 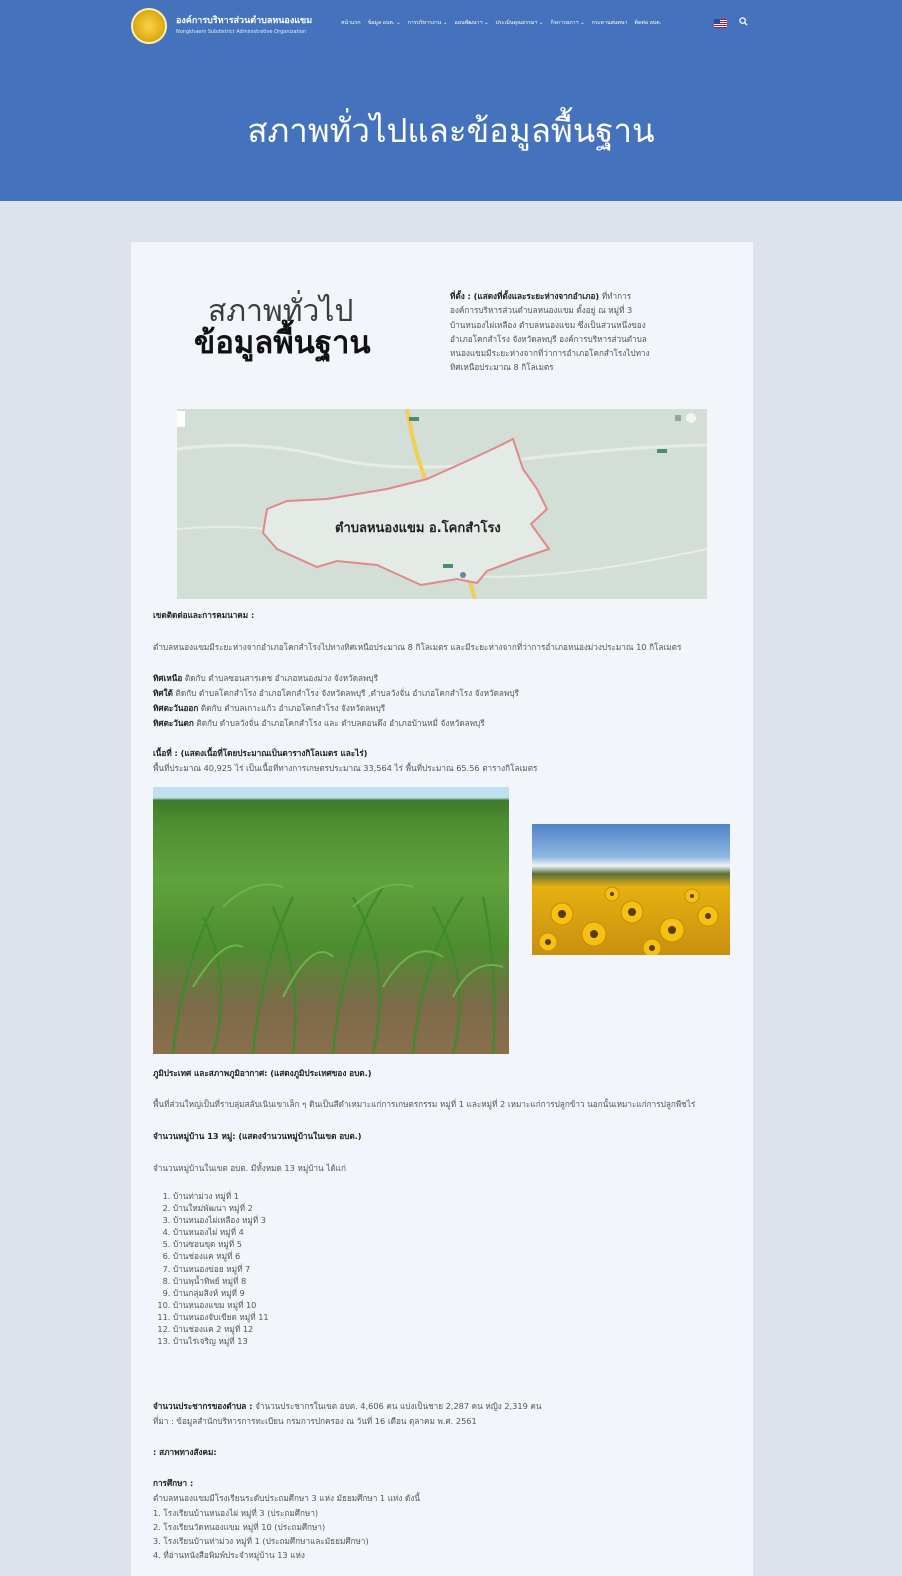 I want to click on search-icon, so click(x=743, y=21).